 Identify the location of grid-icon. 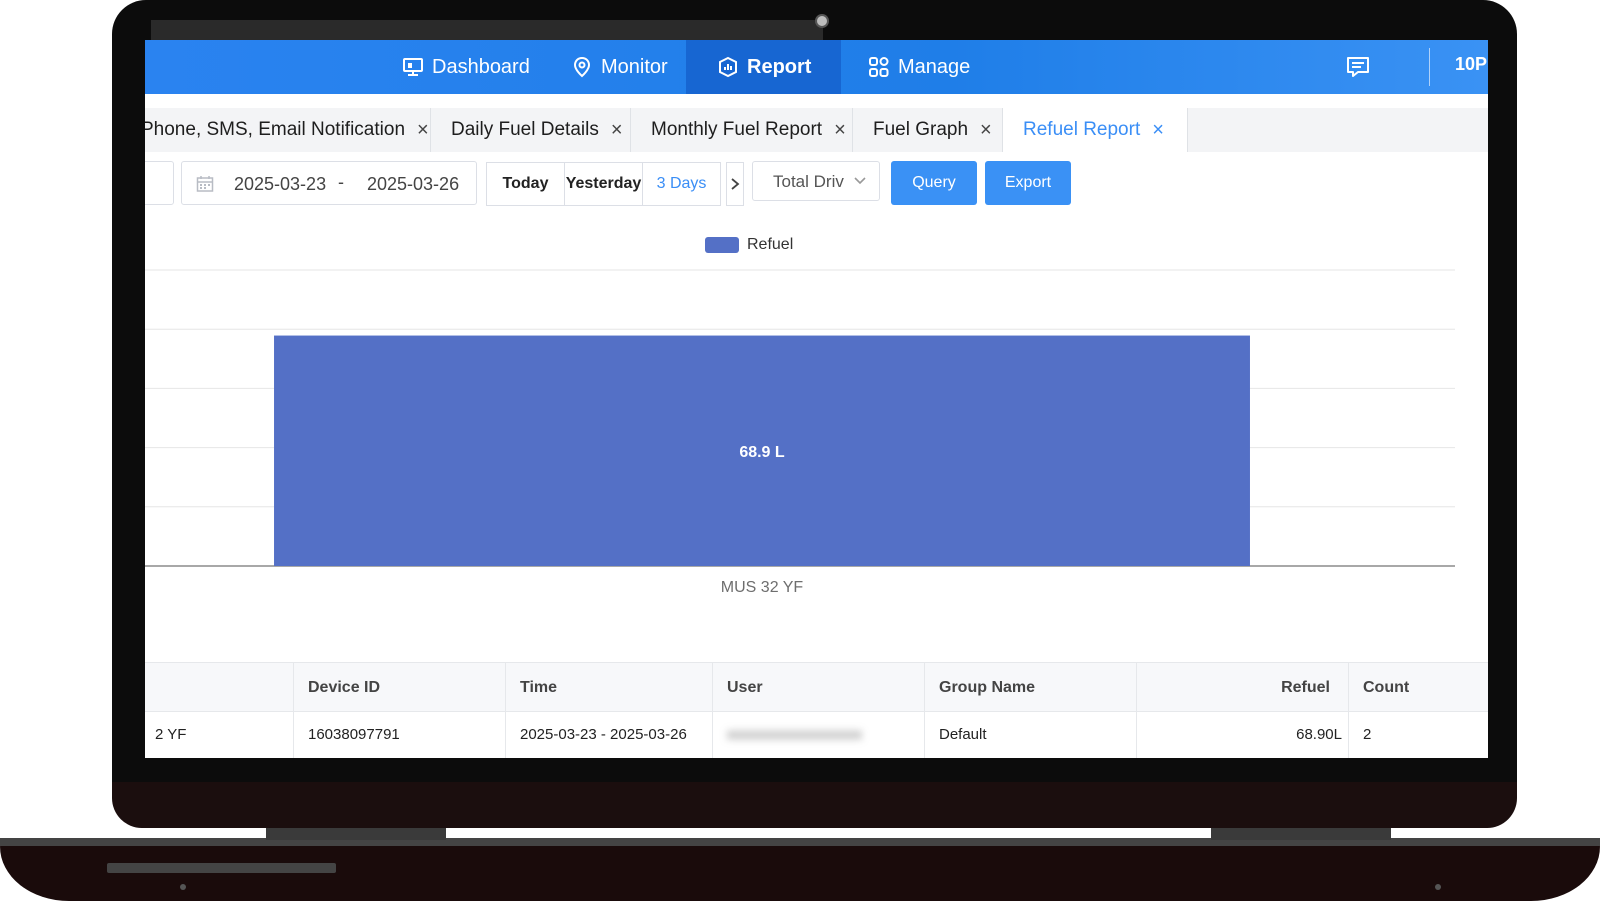
(879, 67).